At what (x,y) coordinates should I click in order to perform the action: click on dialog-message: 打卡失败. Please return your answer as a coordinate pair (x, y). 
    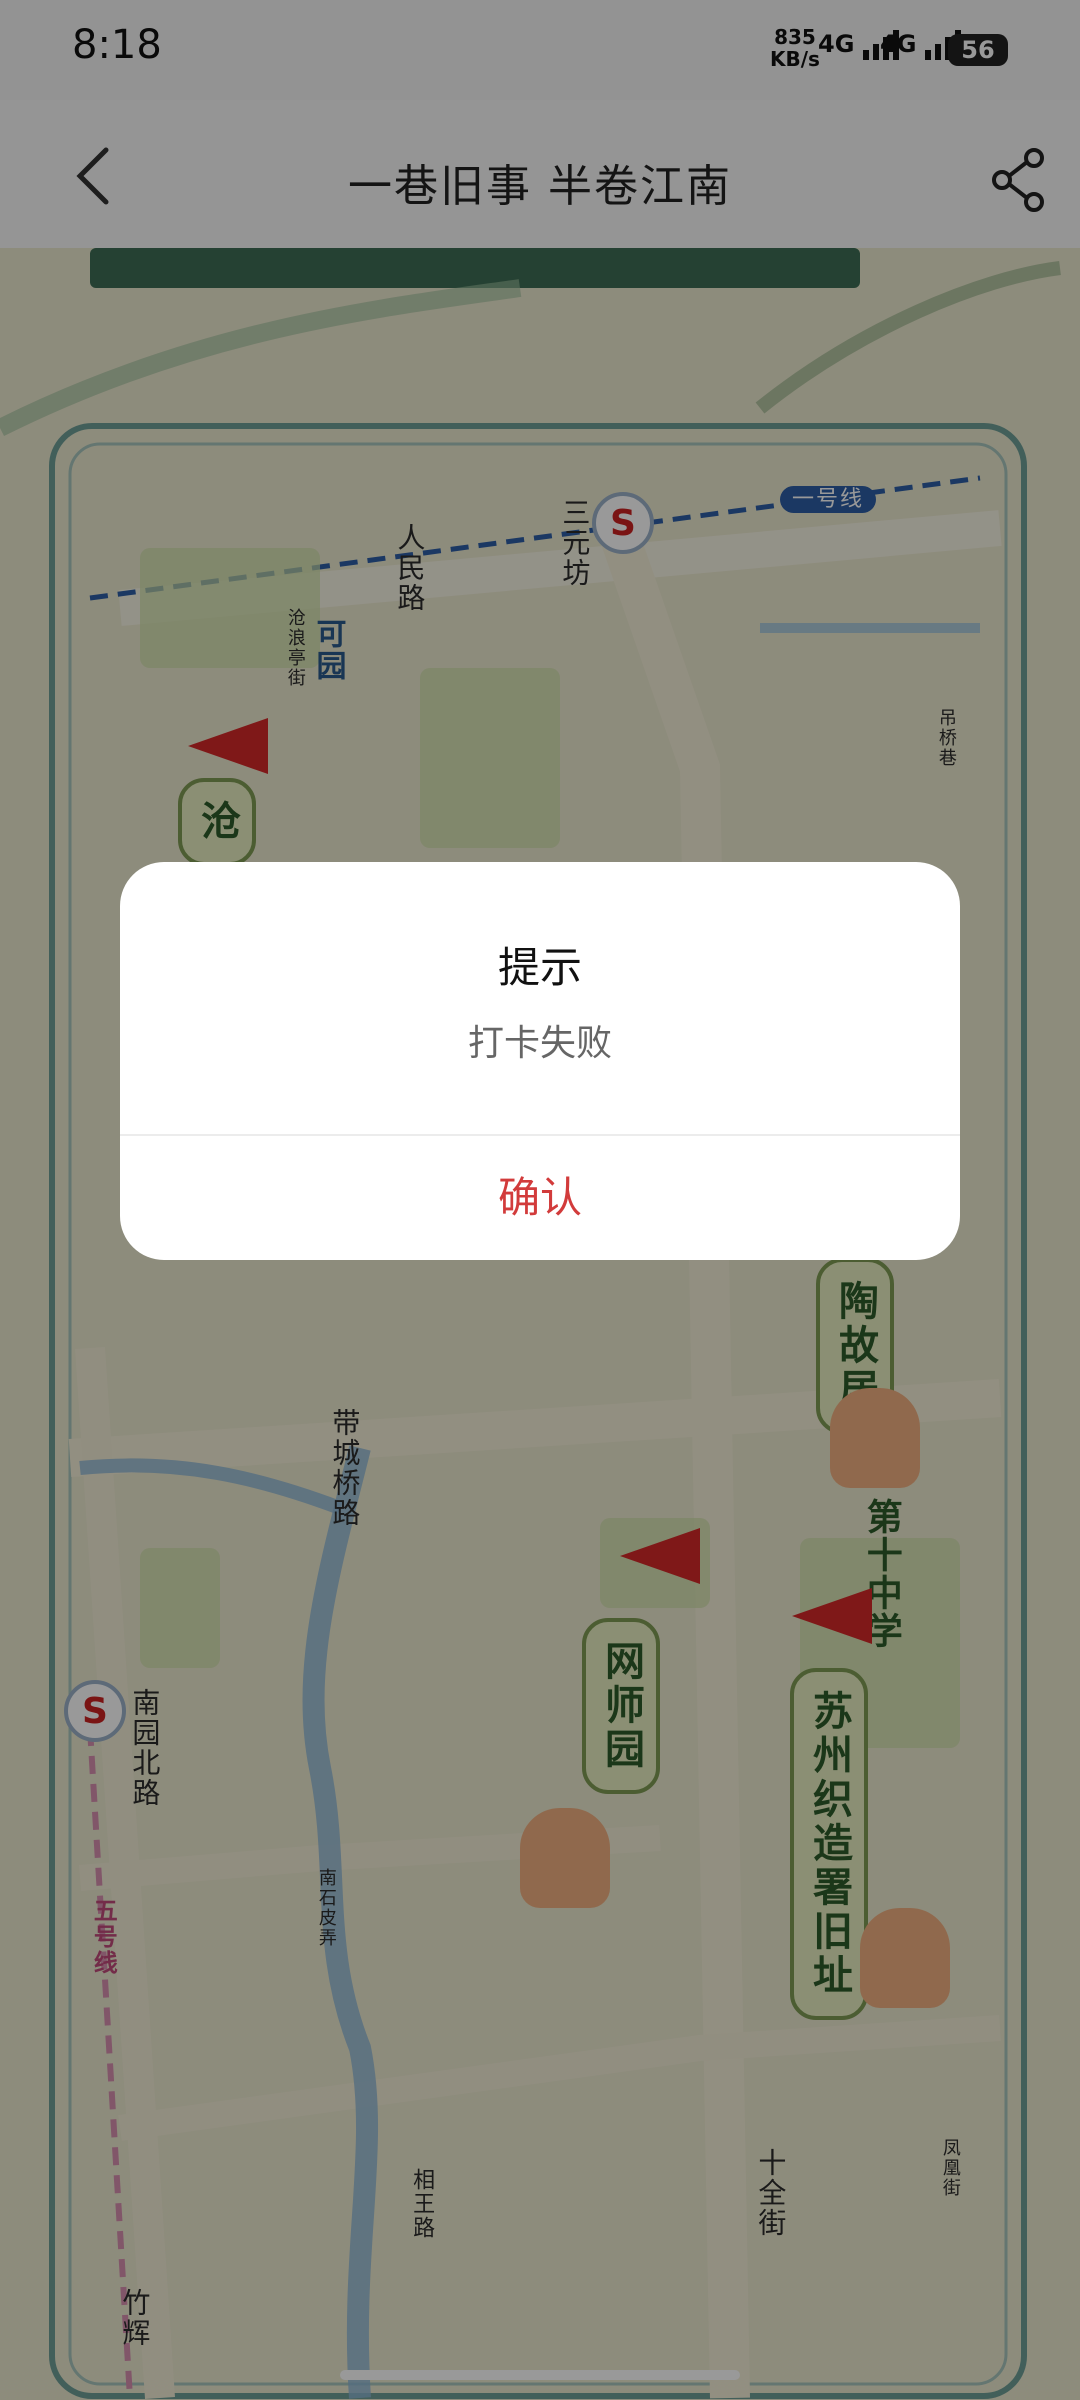
    Looking at the image, I should click on (539, 1043).